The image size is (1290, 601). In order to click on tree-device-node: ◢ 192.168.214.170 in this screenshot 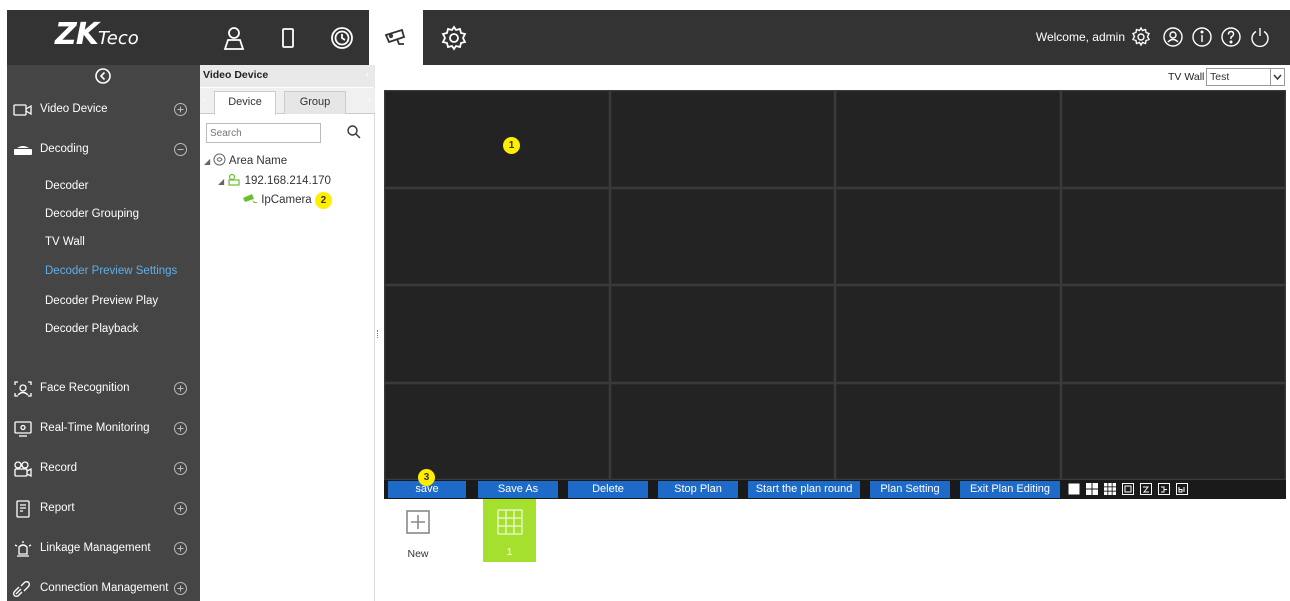, I will do `click(274, 180)`.